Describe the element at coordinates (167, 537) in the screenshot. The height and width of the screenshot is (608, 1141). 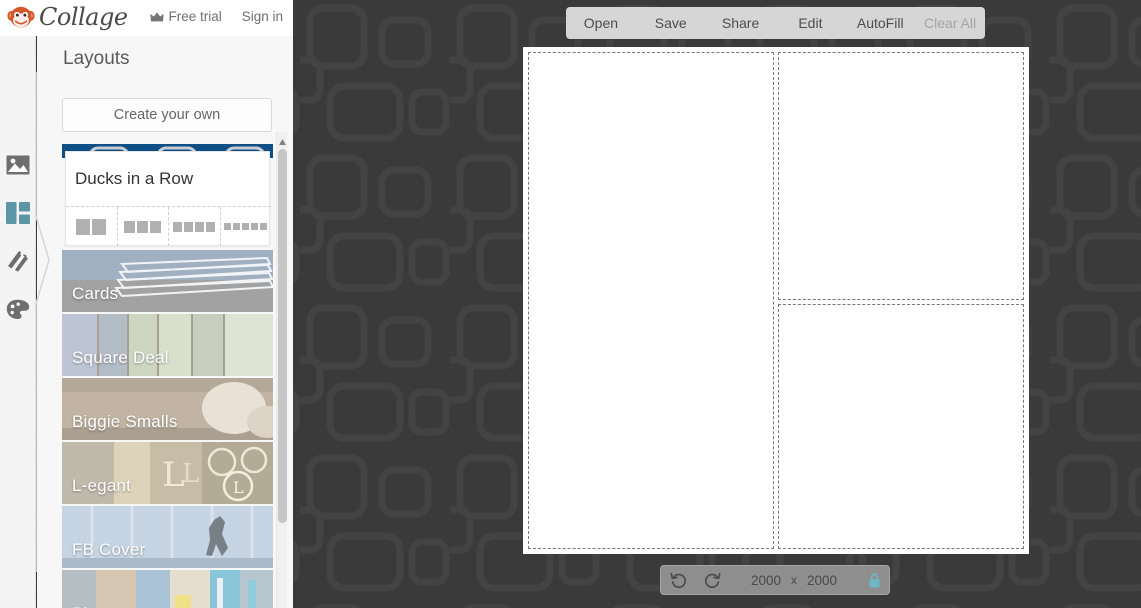
I see `layout-card-fb-cover: FB Cover` at that location.